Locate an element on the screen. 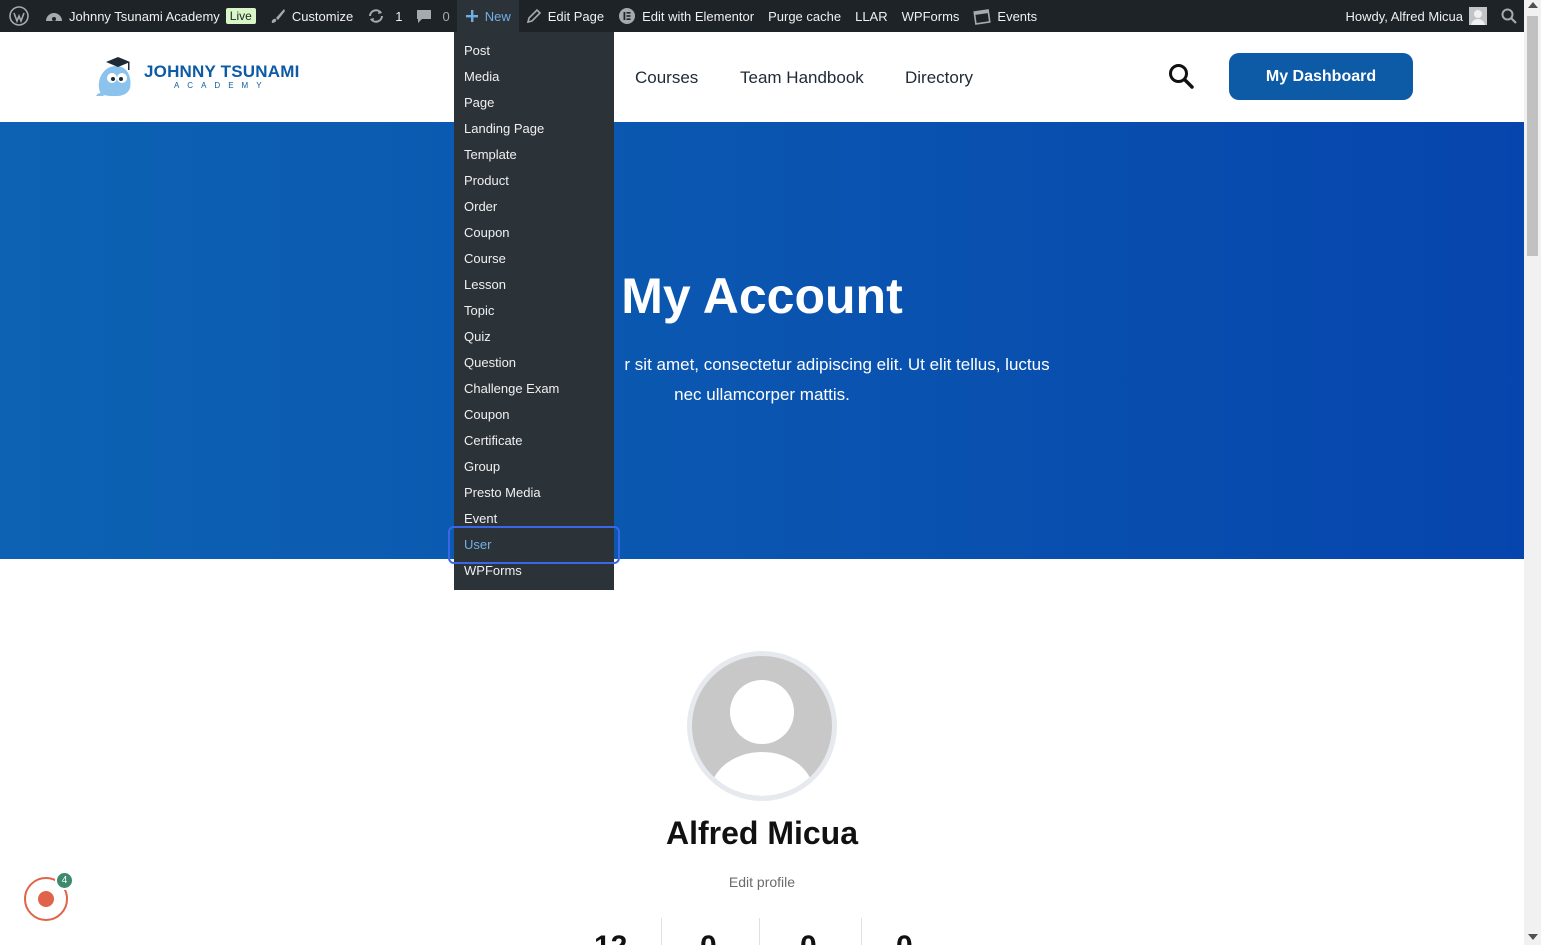  menu-item-coupon-2: Coupon is located at coordinates (534, 415).